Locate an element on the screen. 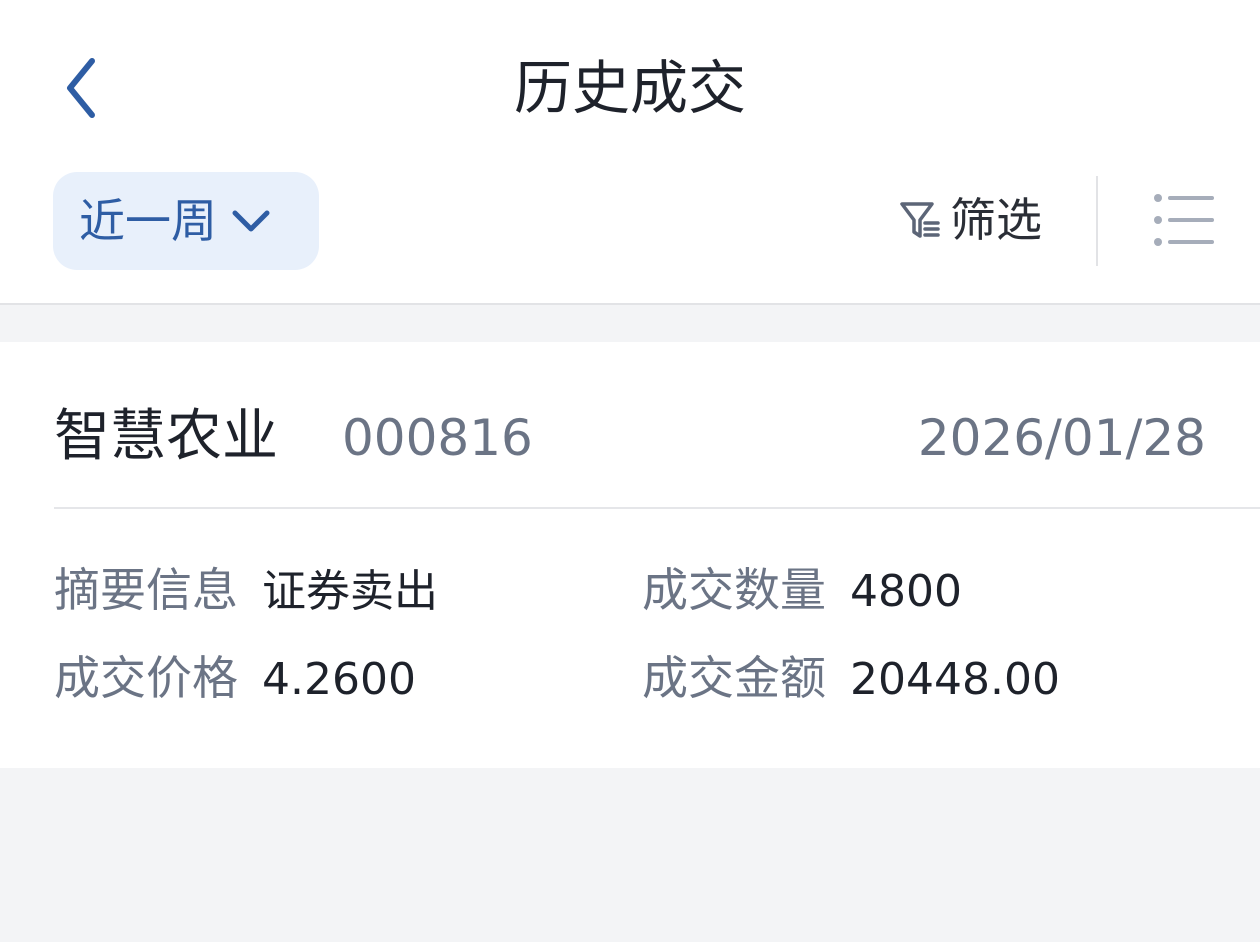 This screenshot has height=942, width=1260. summary-value: 证券卖出 is located at coordinates (350, 591).